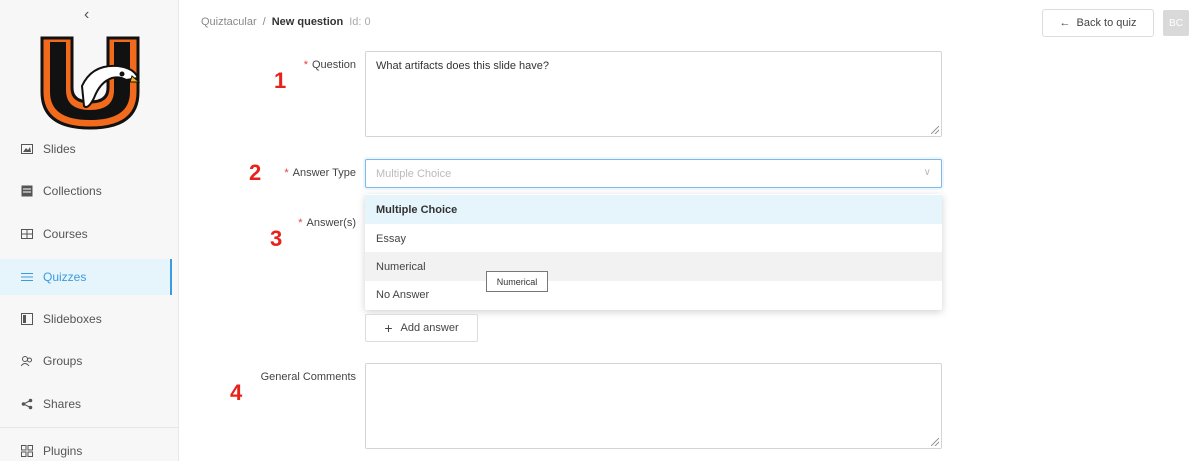  What do you see at coordinates (27, 319) in the screenshot?
I see `box-icon` at bounding box center [27, 319].